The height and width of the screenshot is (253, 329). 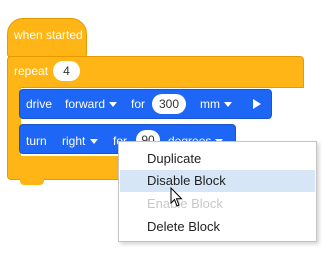 What do you see at coordinates (257, 104) in the screenshot?
I see `play-icon` at bounding box center [257, 104].